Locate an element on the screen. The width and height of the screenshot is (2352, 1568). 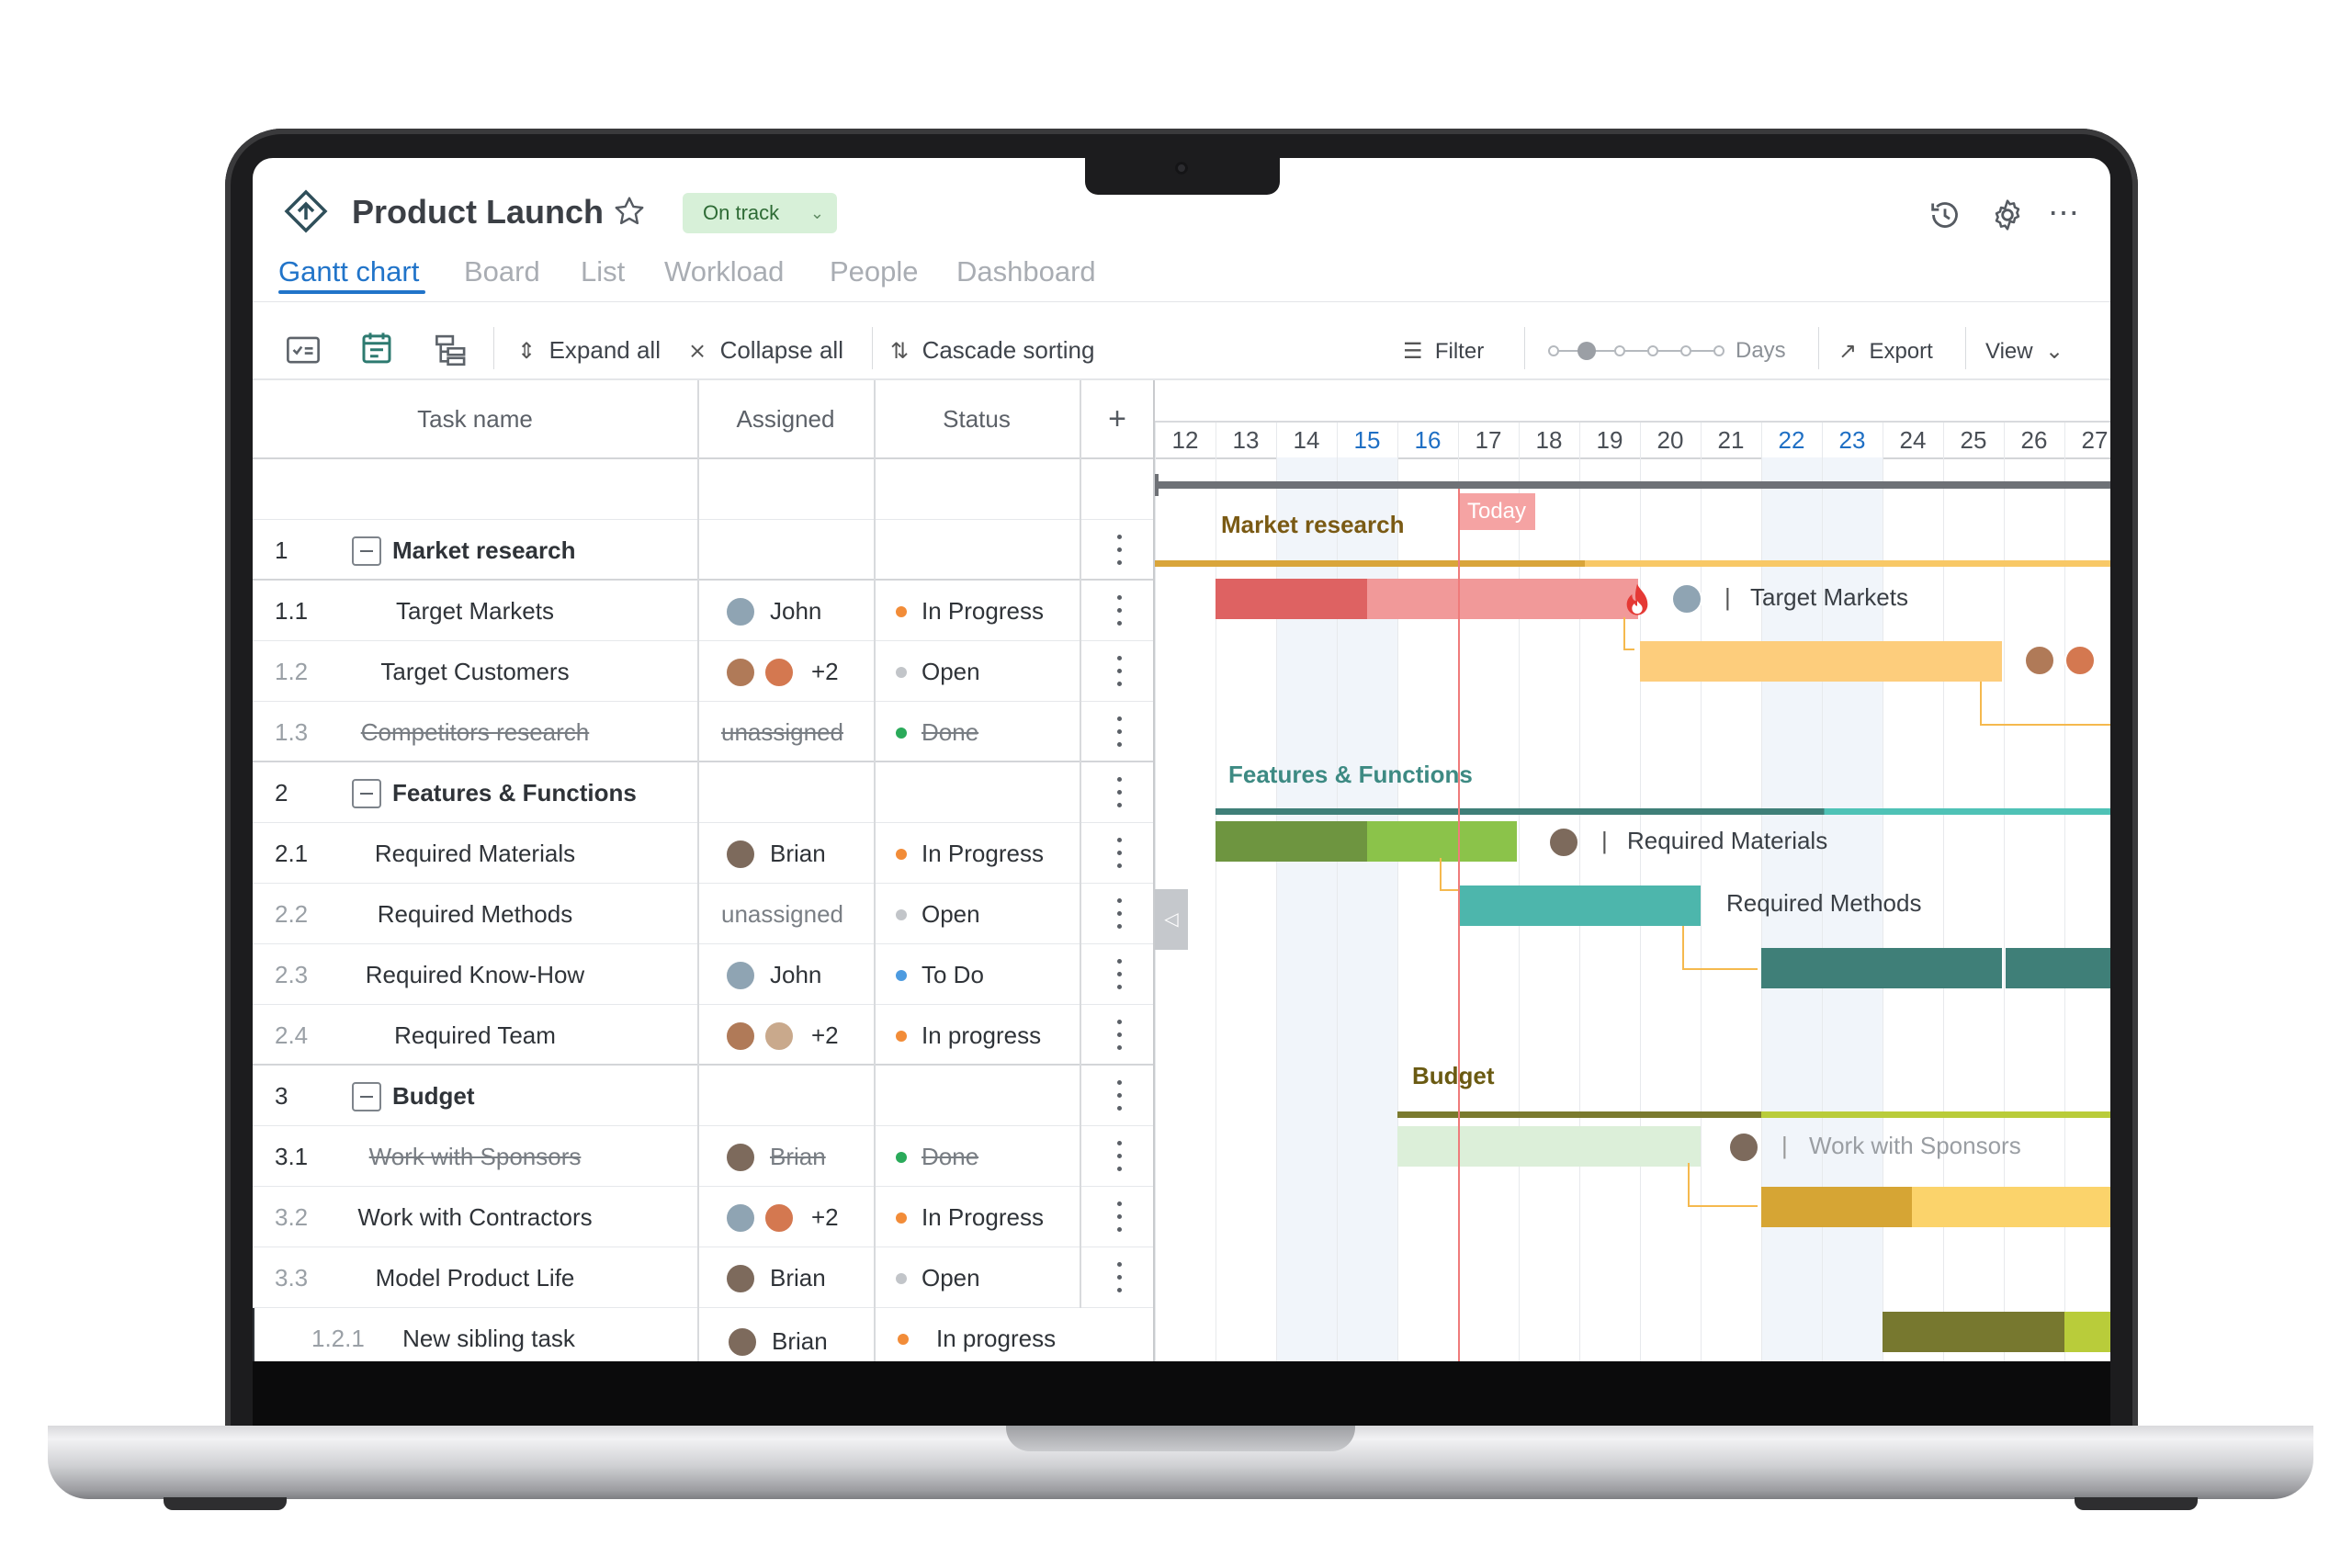
view-dropdown: View ⌄ is located at coordinates (2024, 352).